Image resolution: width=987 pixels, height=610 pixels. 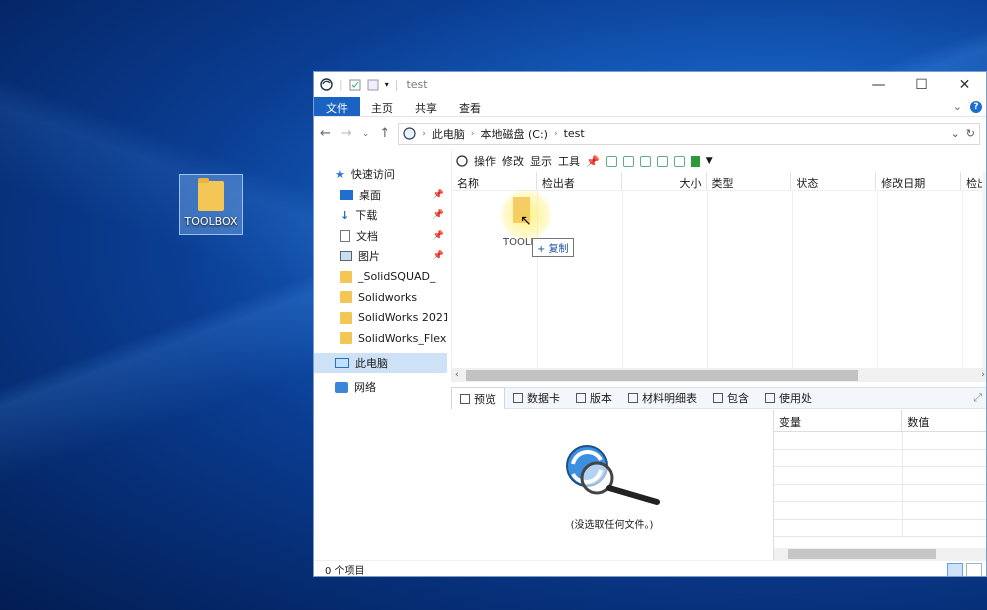 I want to click on sidebar-item-quick-access: ★ 快速访问, so click(x=380, y=174).